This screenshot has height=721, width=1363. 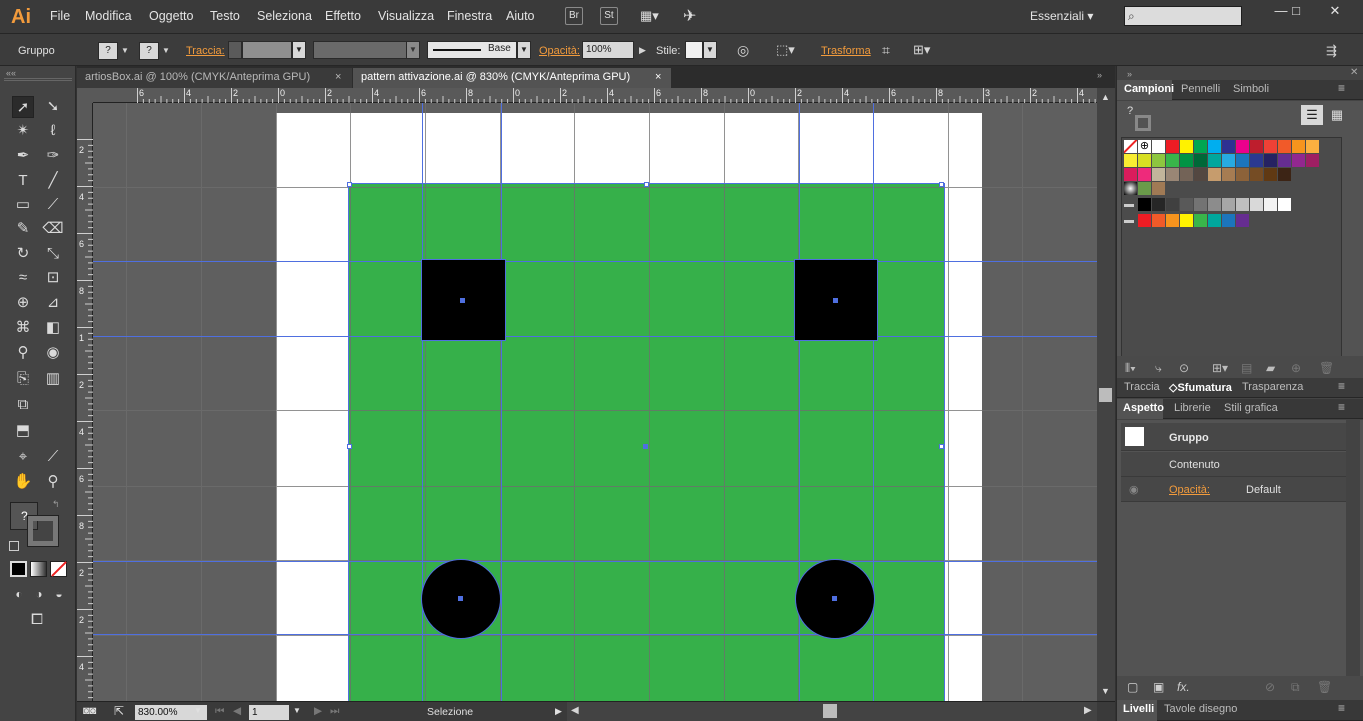 What do you see at coordinates (1341, 88) in the screenshot?
I see `panel-menu-icon: ≡` at bounding box center [1341, 88].